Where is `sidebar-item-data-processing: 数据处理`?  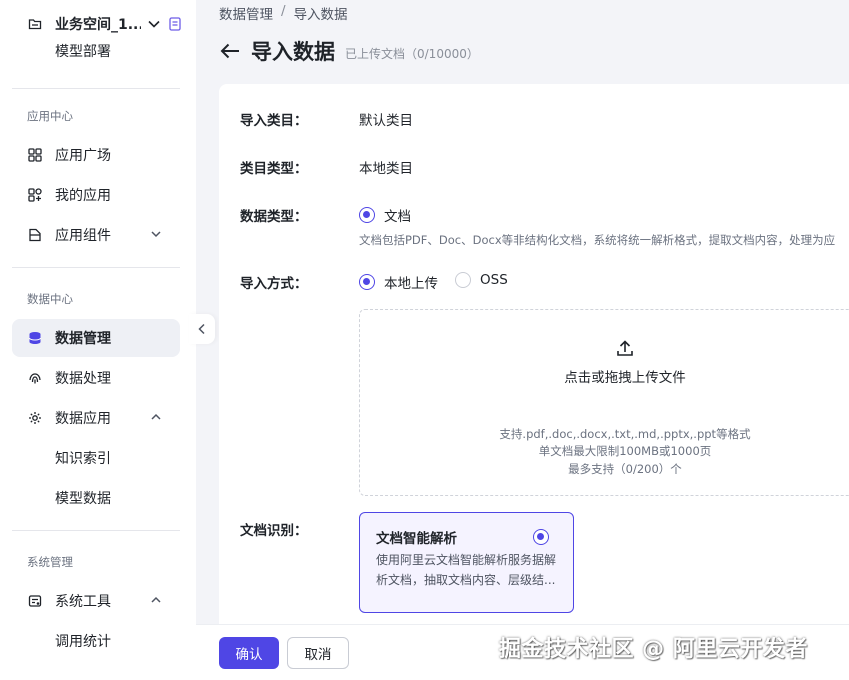
sidebar-item-data-processing: 数据处理 is located at coordinates (96, 378).